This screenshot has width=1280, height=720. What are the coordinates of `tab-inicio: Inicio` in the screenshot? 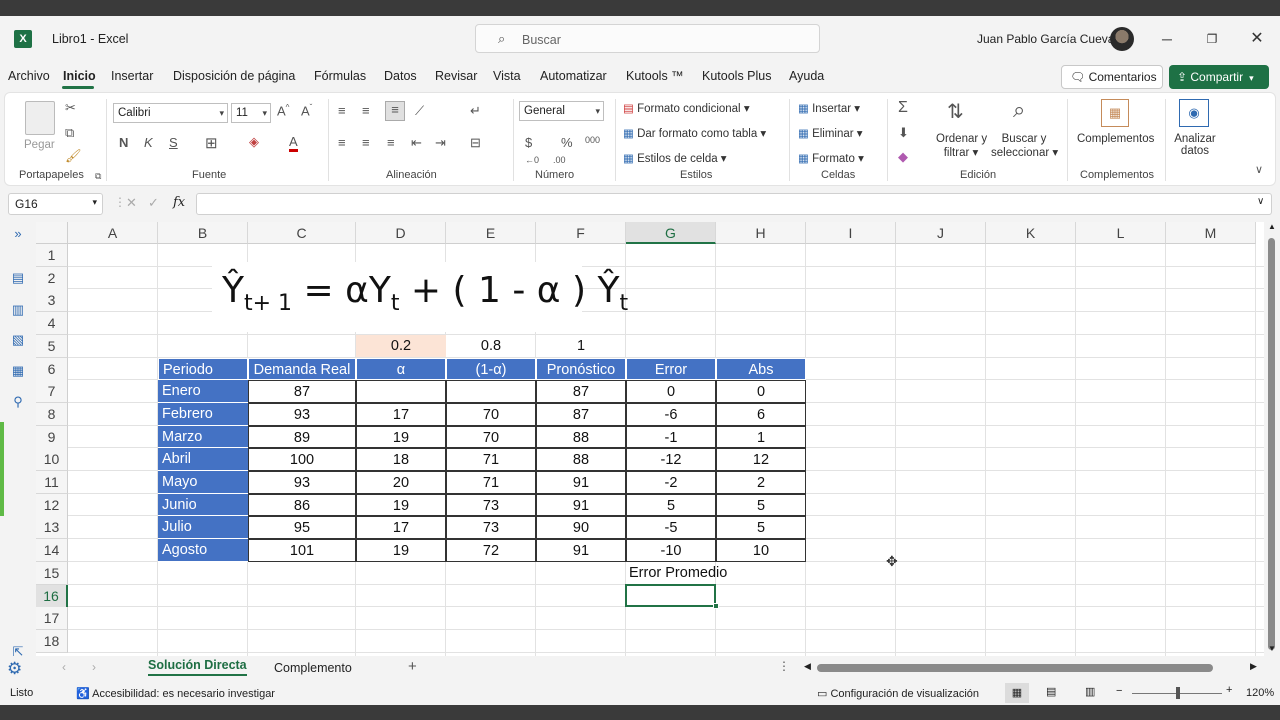 It's located at (79, 76).